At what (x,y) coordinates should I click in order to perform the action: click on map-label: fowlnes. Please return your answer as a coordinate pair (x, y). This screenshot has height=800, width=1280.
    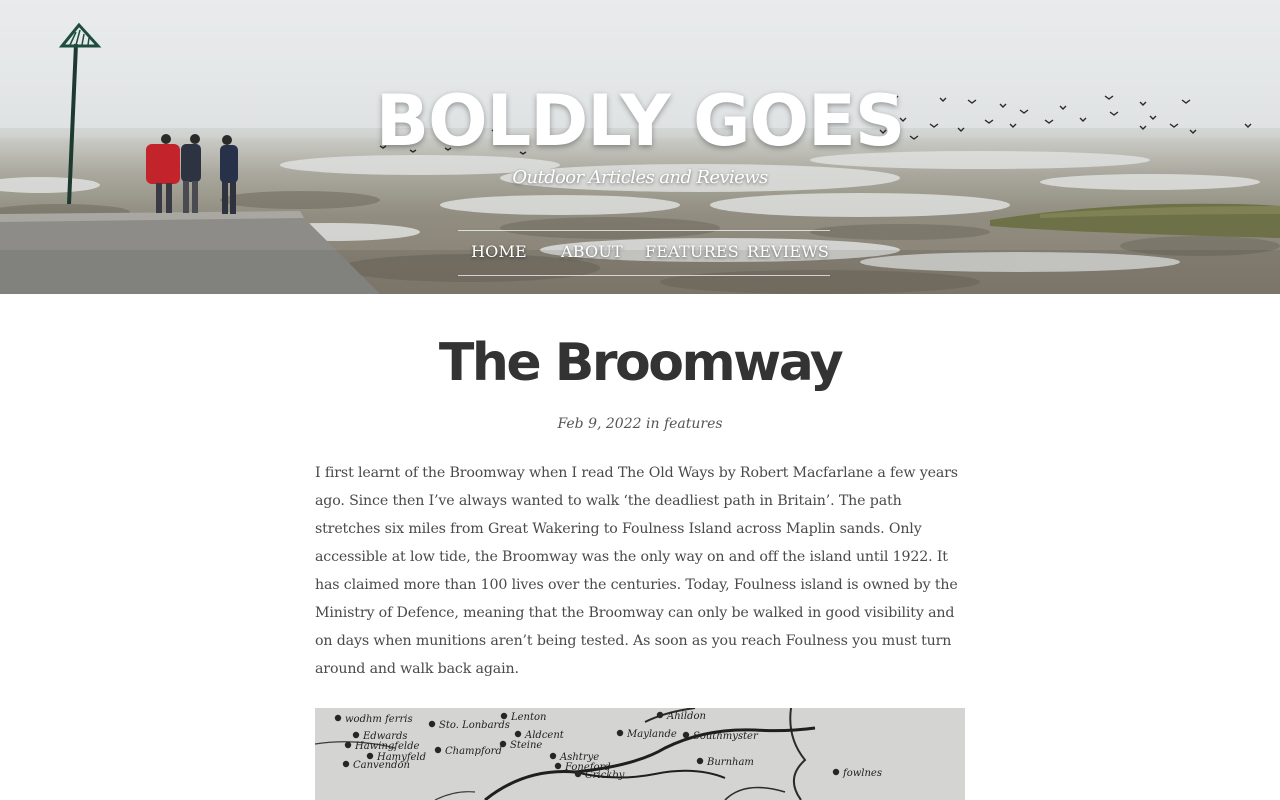
    Looking at the image, I should click on (862, 773).